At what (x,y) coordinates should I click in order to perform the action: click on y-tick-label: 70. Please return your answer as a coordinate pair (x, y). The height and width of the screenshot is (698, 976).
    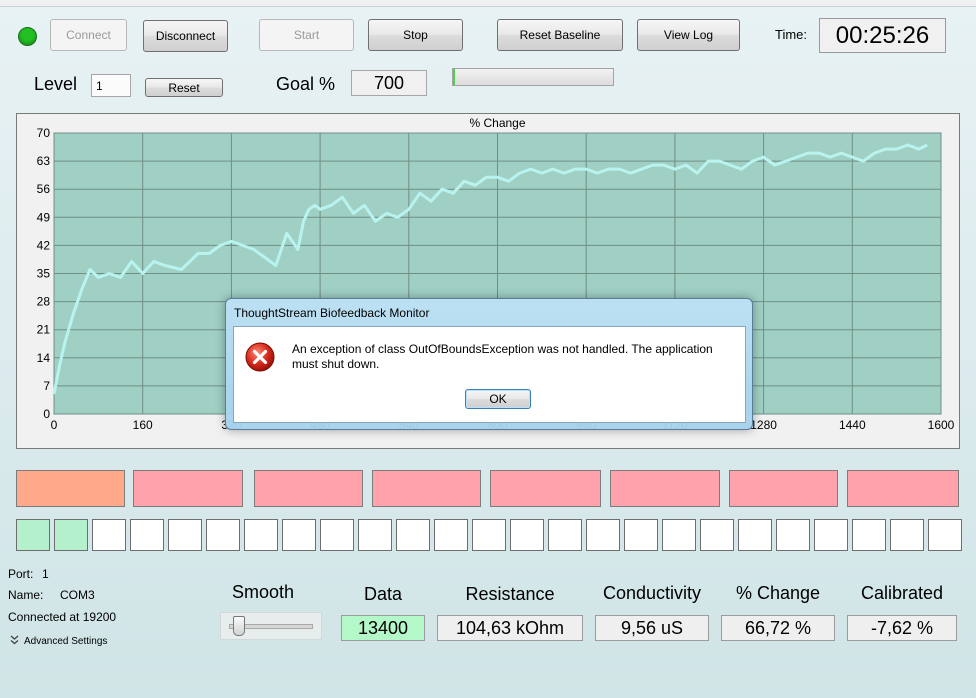
    Looking at the image, I should click on (44, 133).